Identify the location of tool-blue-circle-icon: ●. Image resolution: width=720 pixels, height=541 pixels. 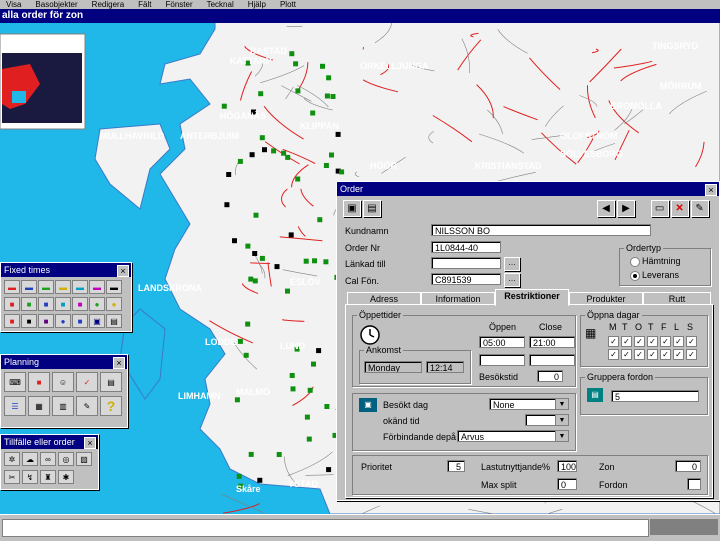
(63, 321).